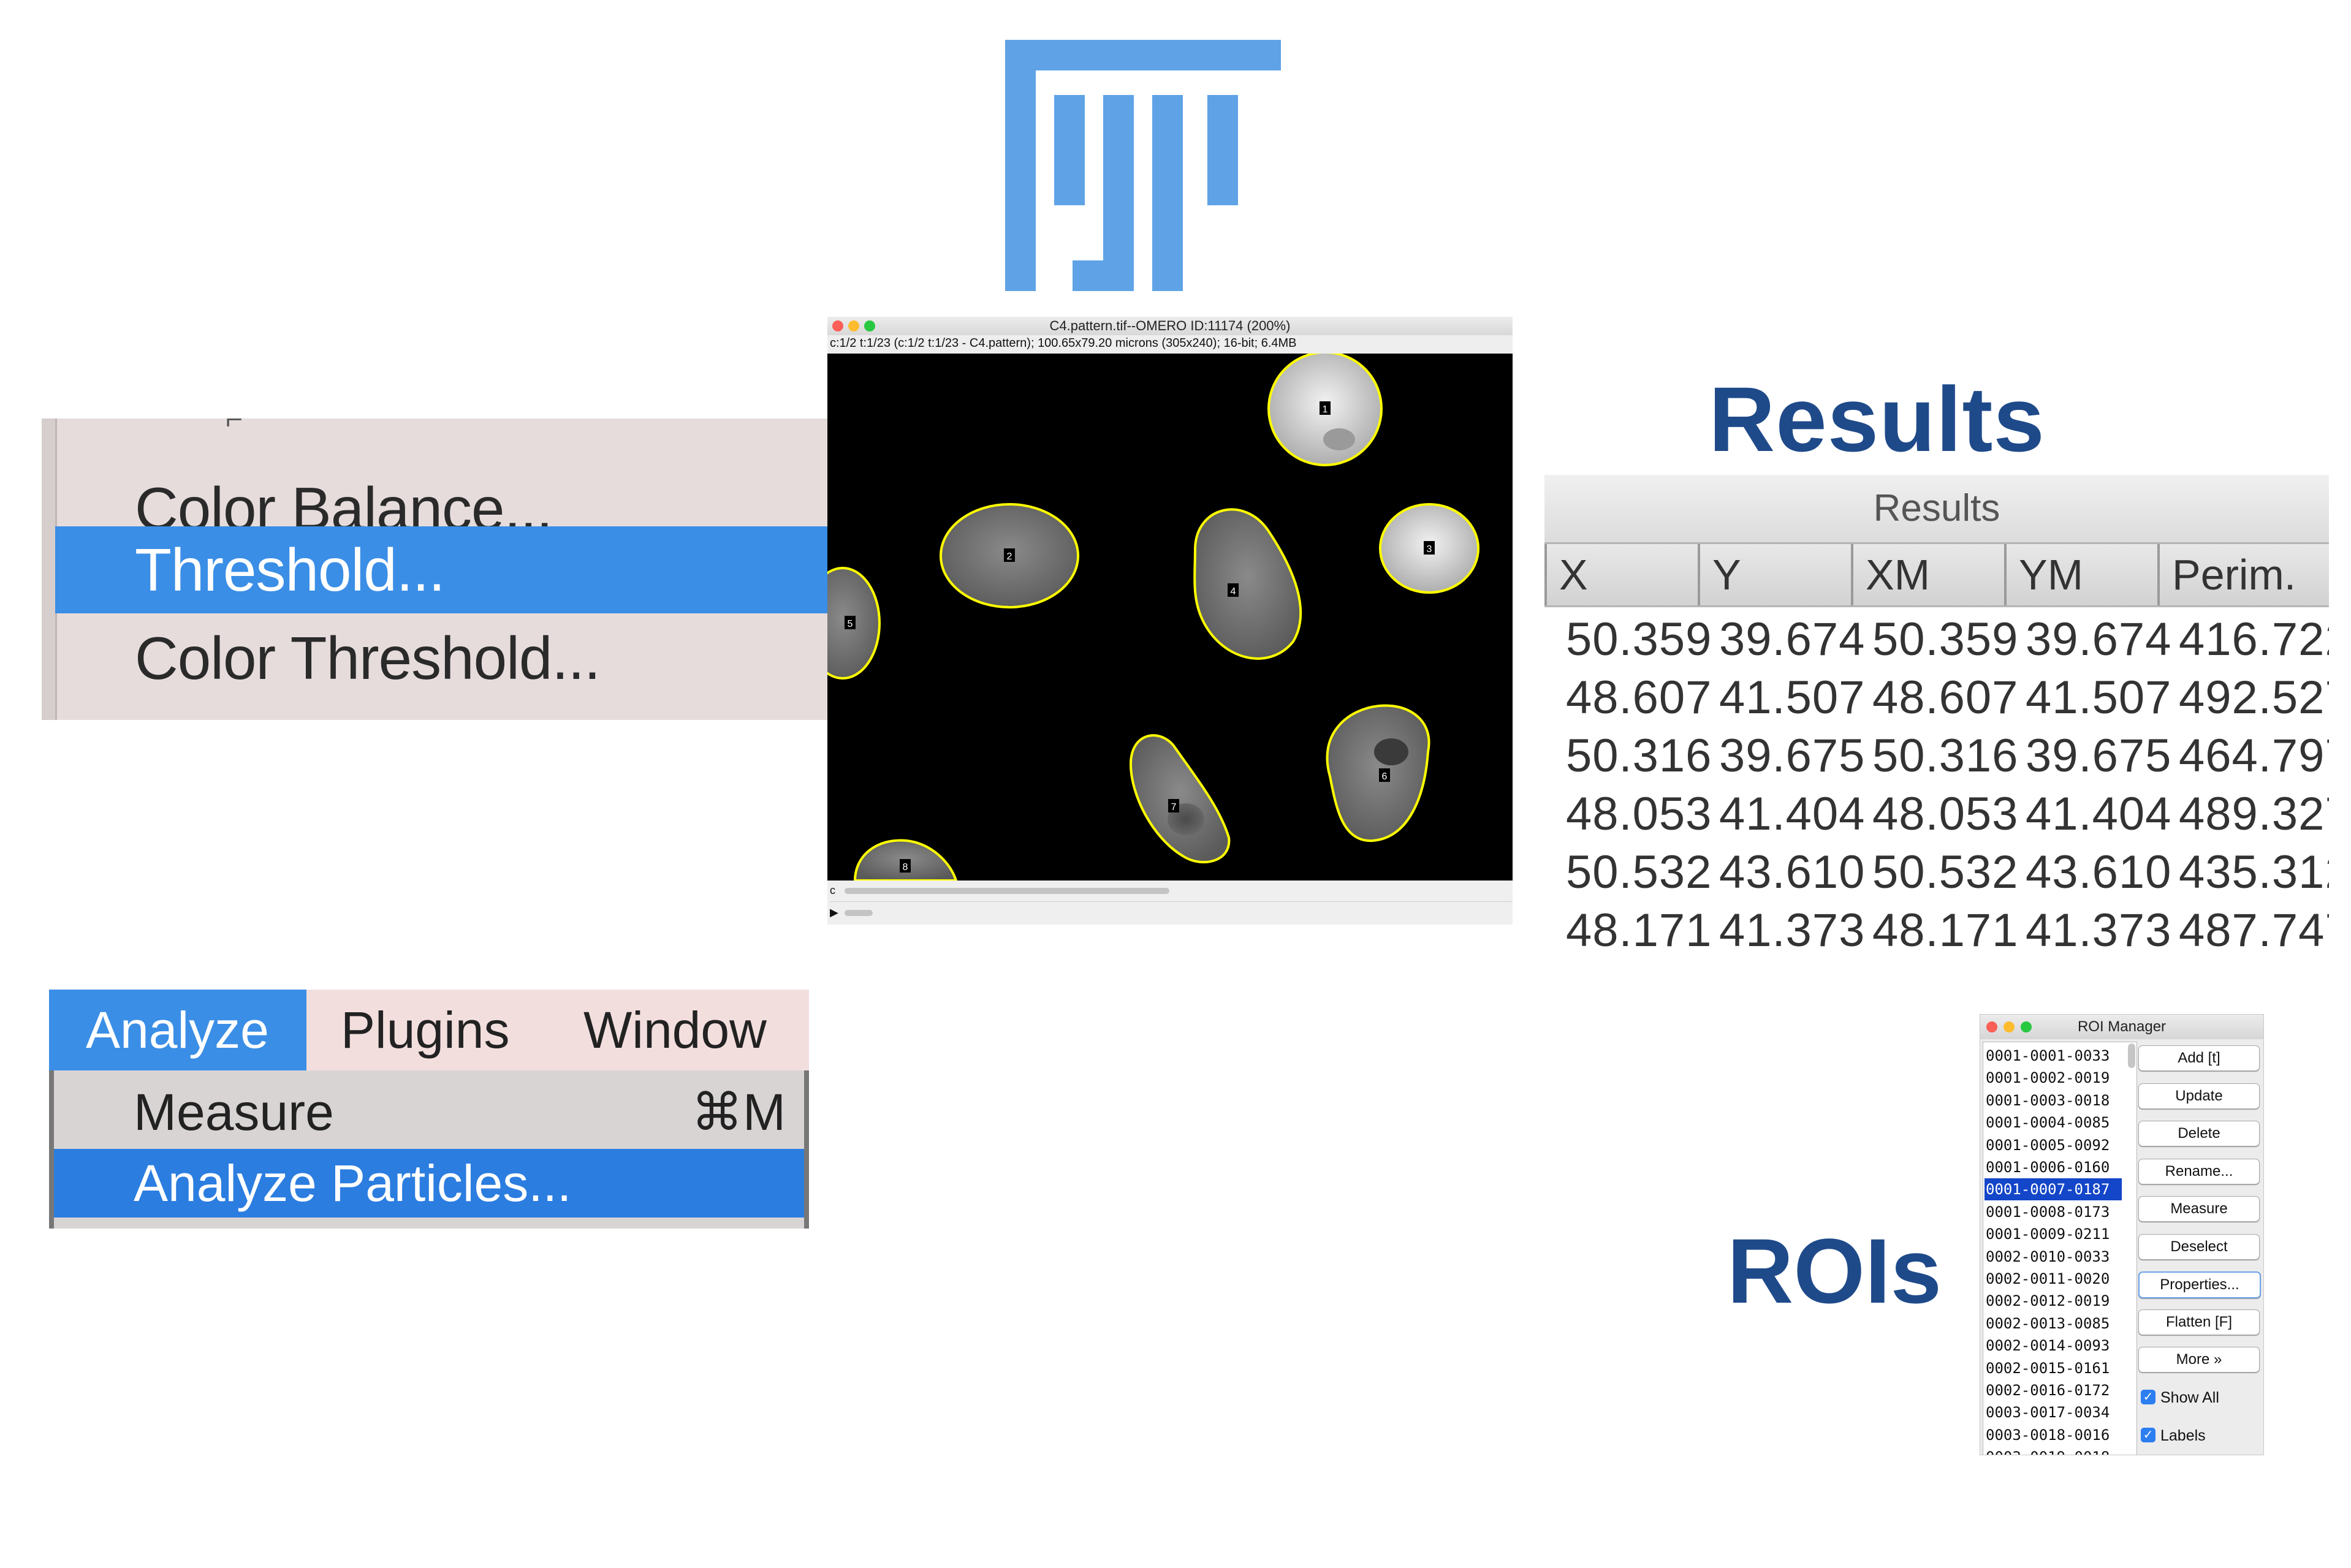 The image size is (2351, 1568). I want to click on image-canvas: 1 2 3 4 5 6 7 8, so click(1170, 617).